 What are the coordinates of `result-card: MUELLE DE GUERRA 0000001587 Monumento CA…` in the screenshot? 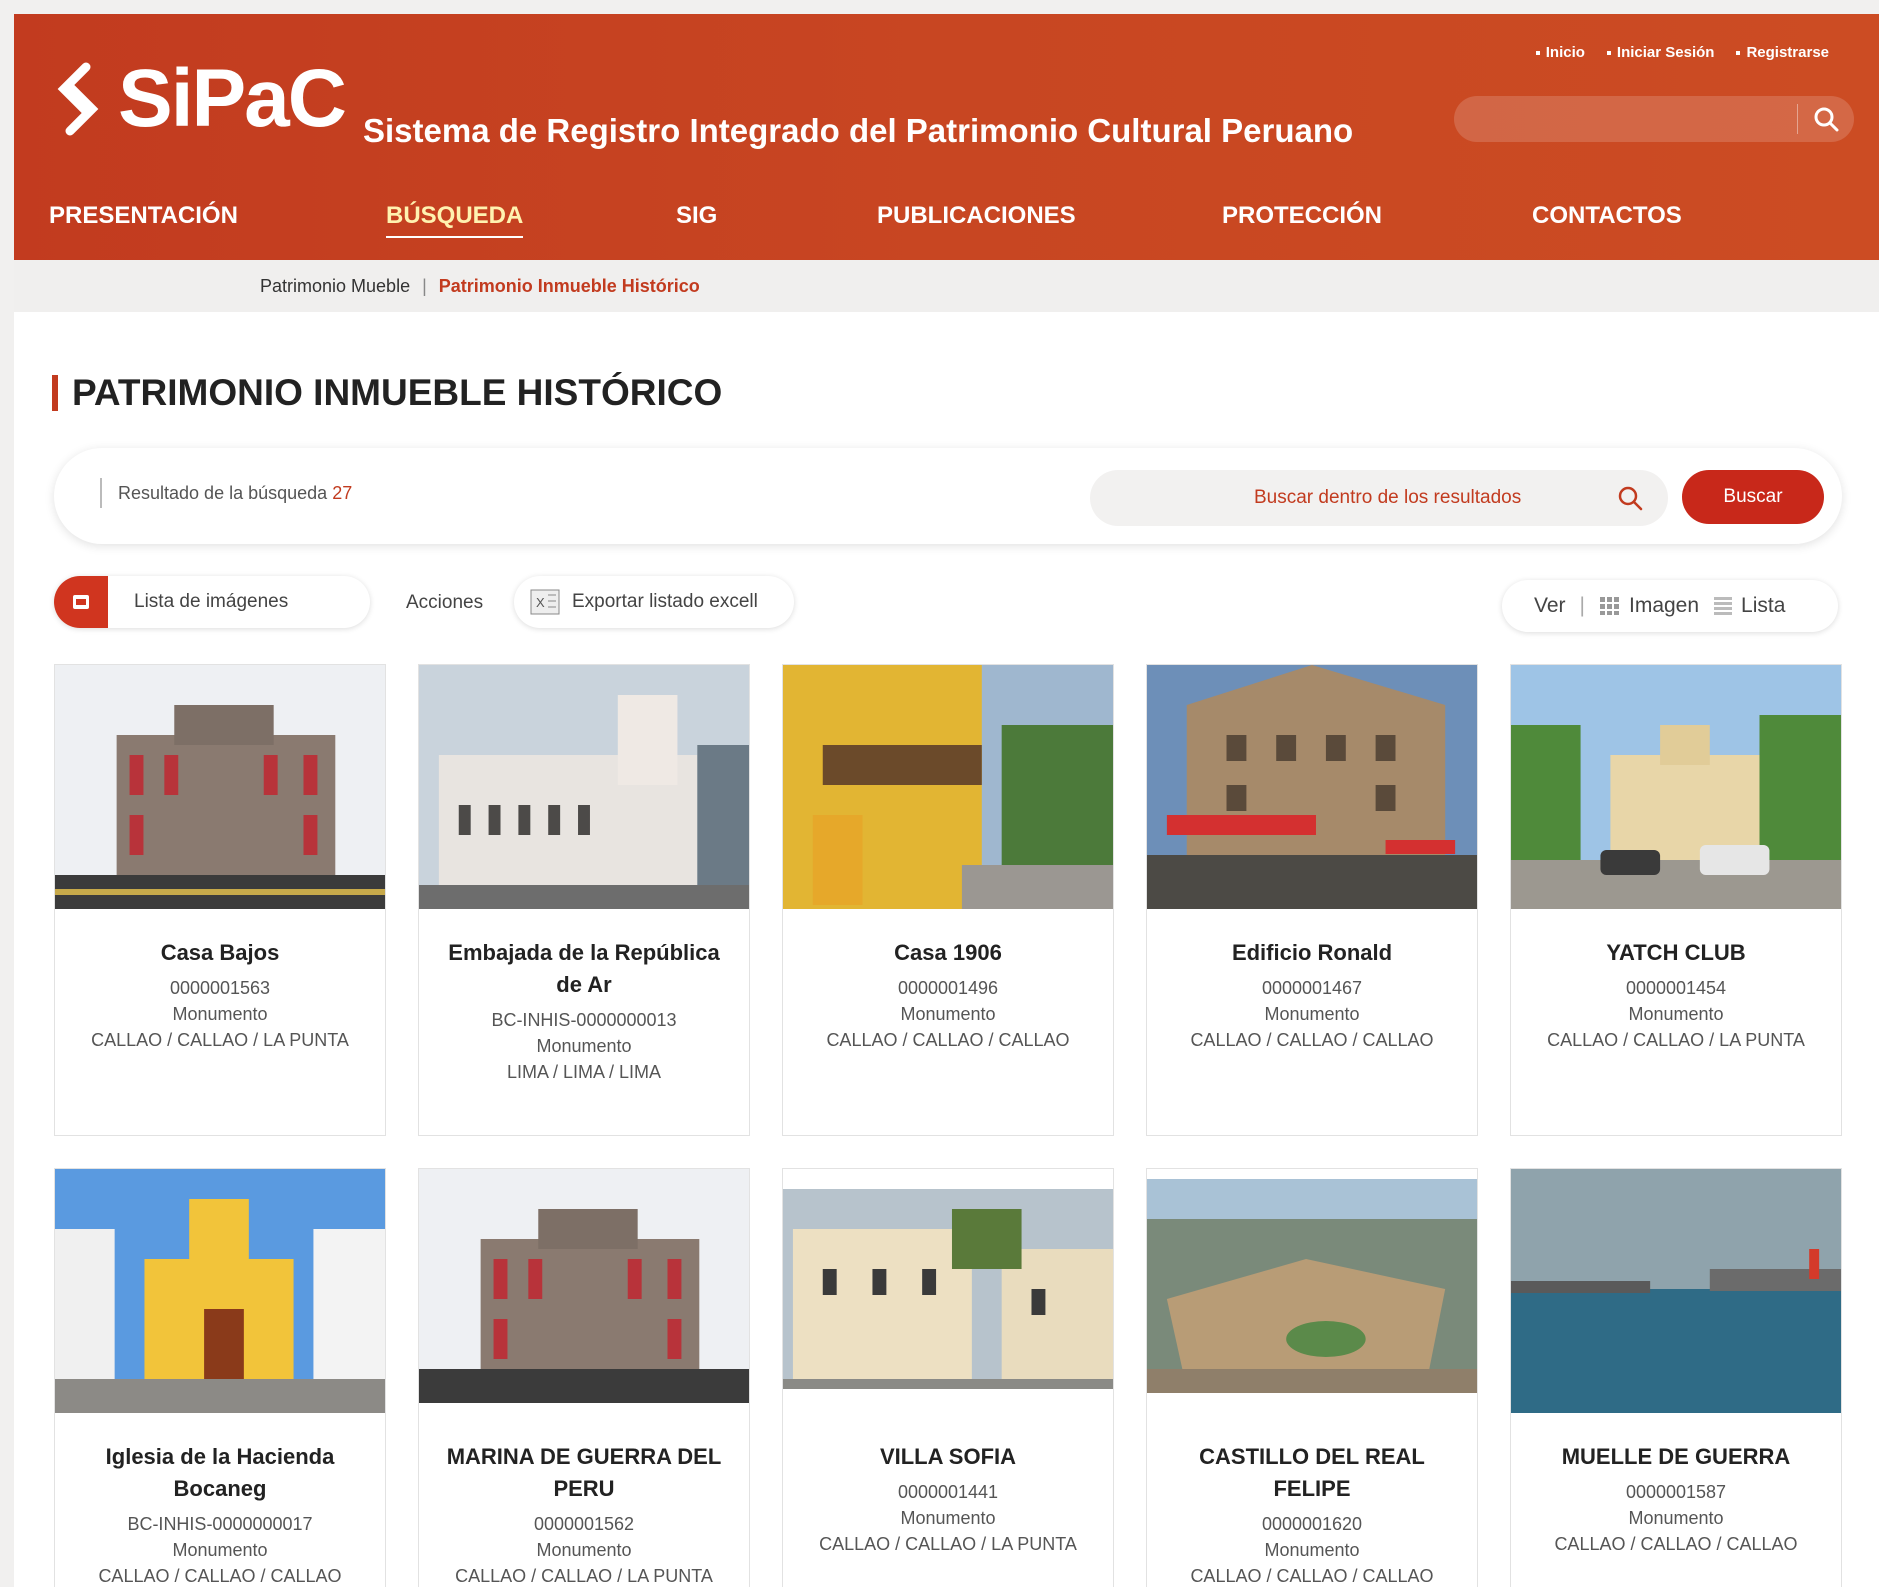 It's located at (1676, 1377).